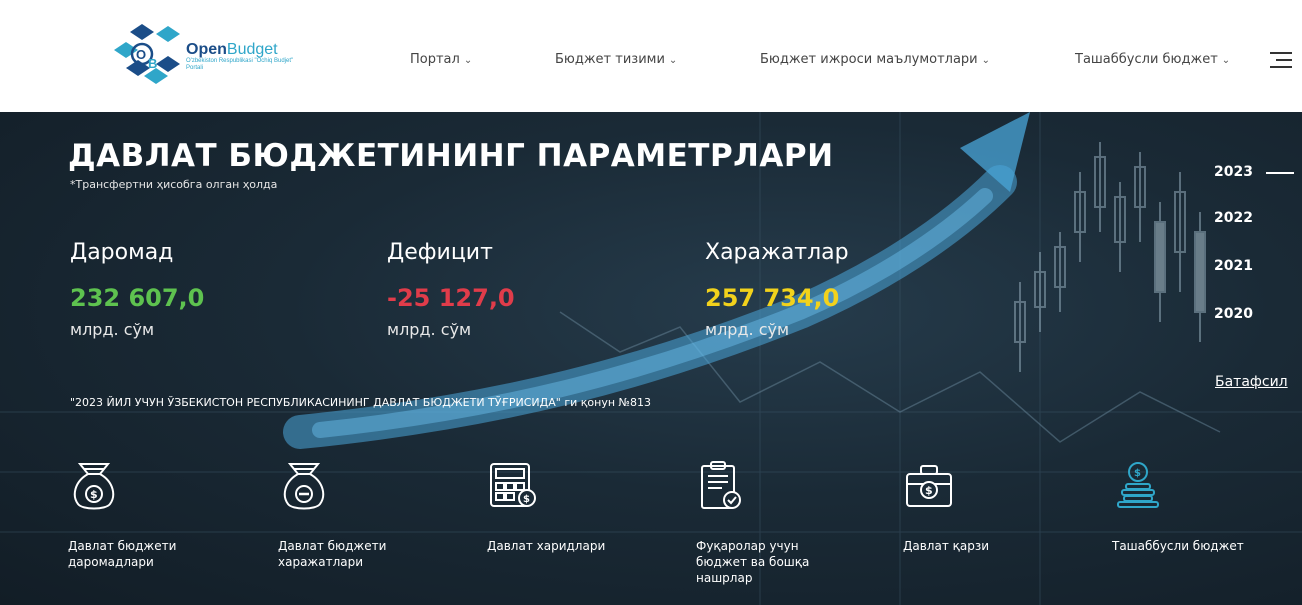  I want to click on card-label: Давлат бюджети даромадлари, so click(122, 554).